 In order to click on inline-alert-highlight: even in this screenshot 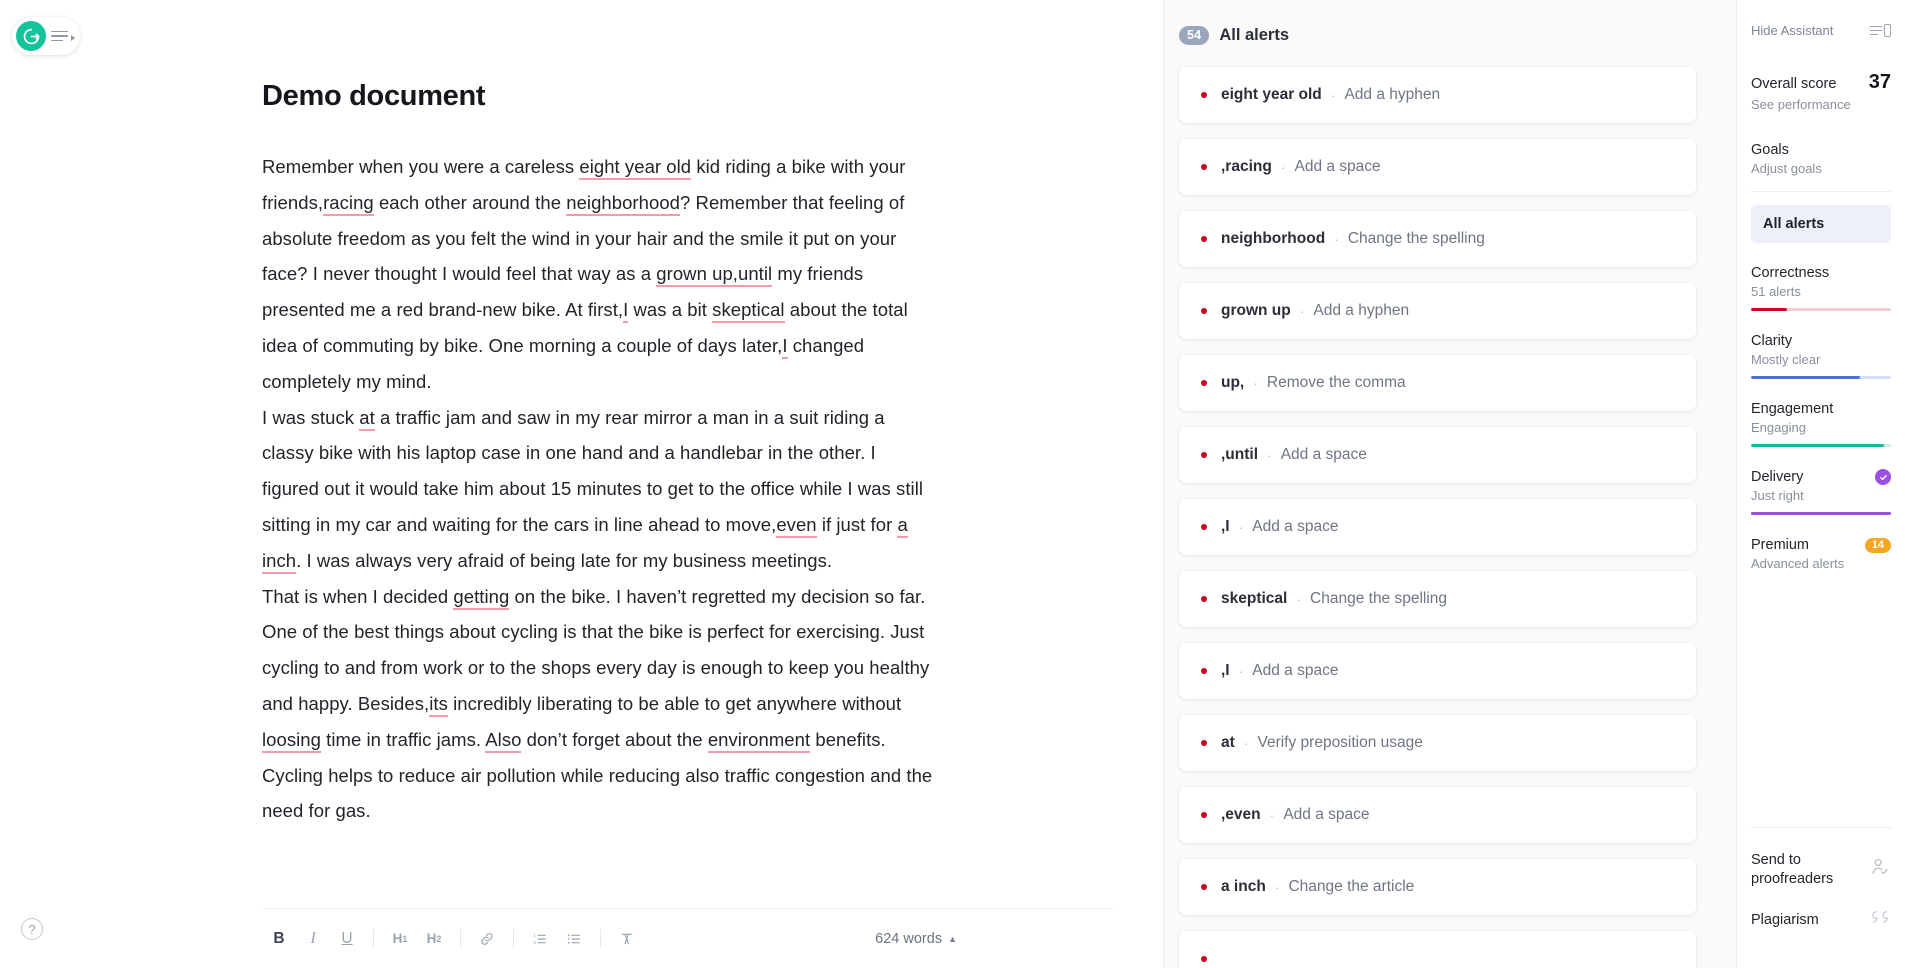, I will do `click(796, 525)`.